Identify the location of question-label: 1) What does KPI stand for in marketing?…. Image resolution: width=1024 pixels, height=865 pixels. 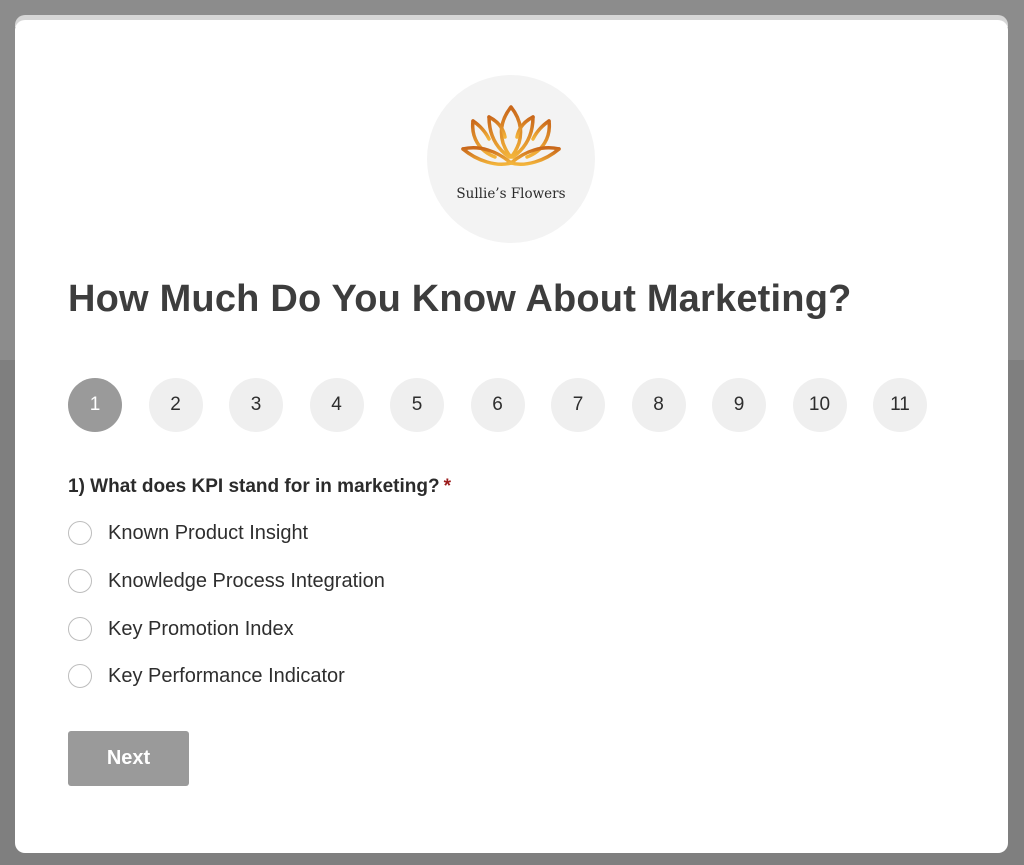
(259, 487).